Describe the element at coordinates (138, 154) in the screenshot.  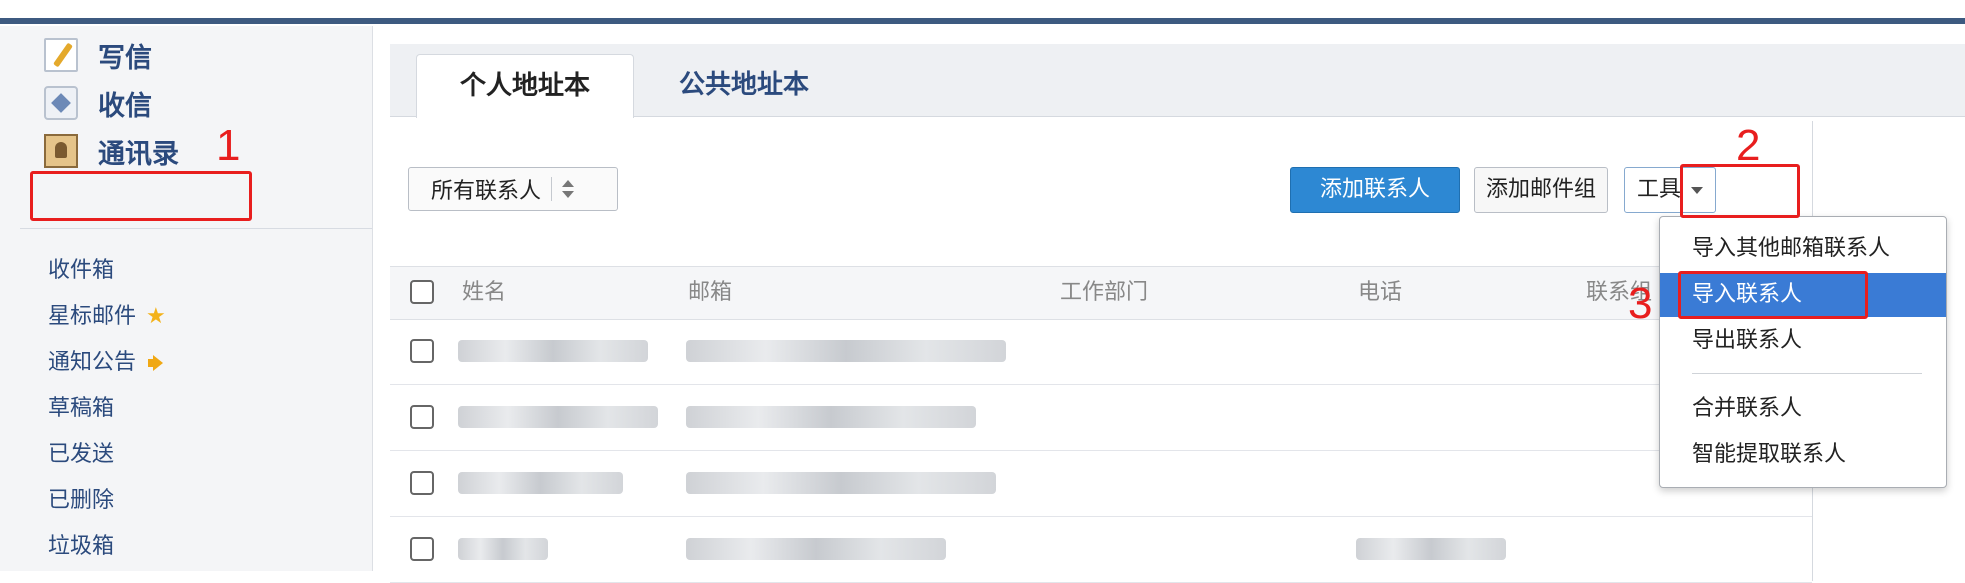
I see `sidebar-item-label: 通讯录` at that location.